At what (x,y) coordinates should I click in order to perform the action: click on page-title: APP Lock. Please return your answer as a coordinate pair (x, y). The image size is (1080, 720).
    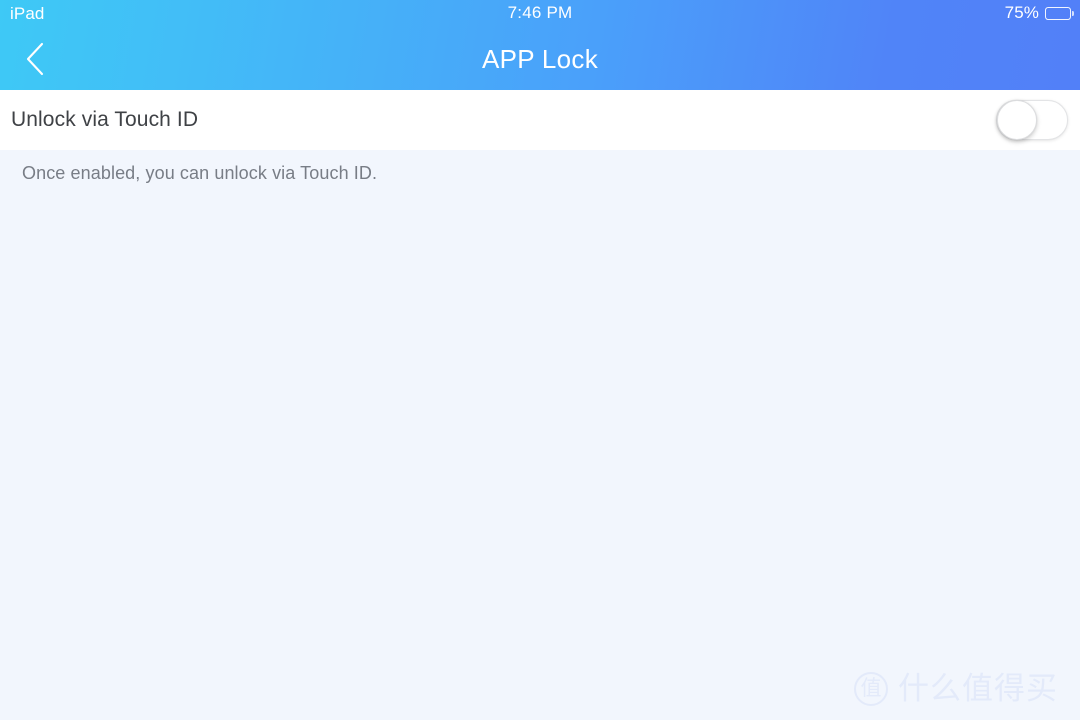
    Looking at the image, I should click on (540, 59).